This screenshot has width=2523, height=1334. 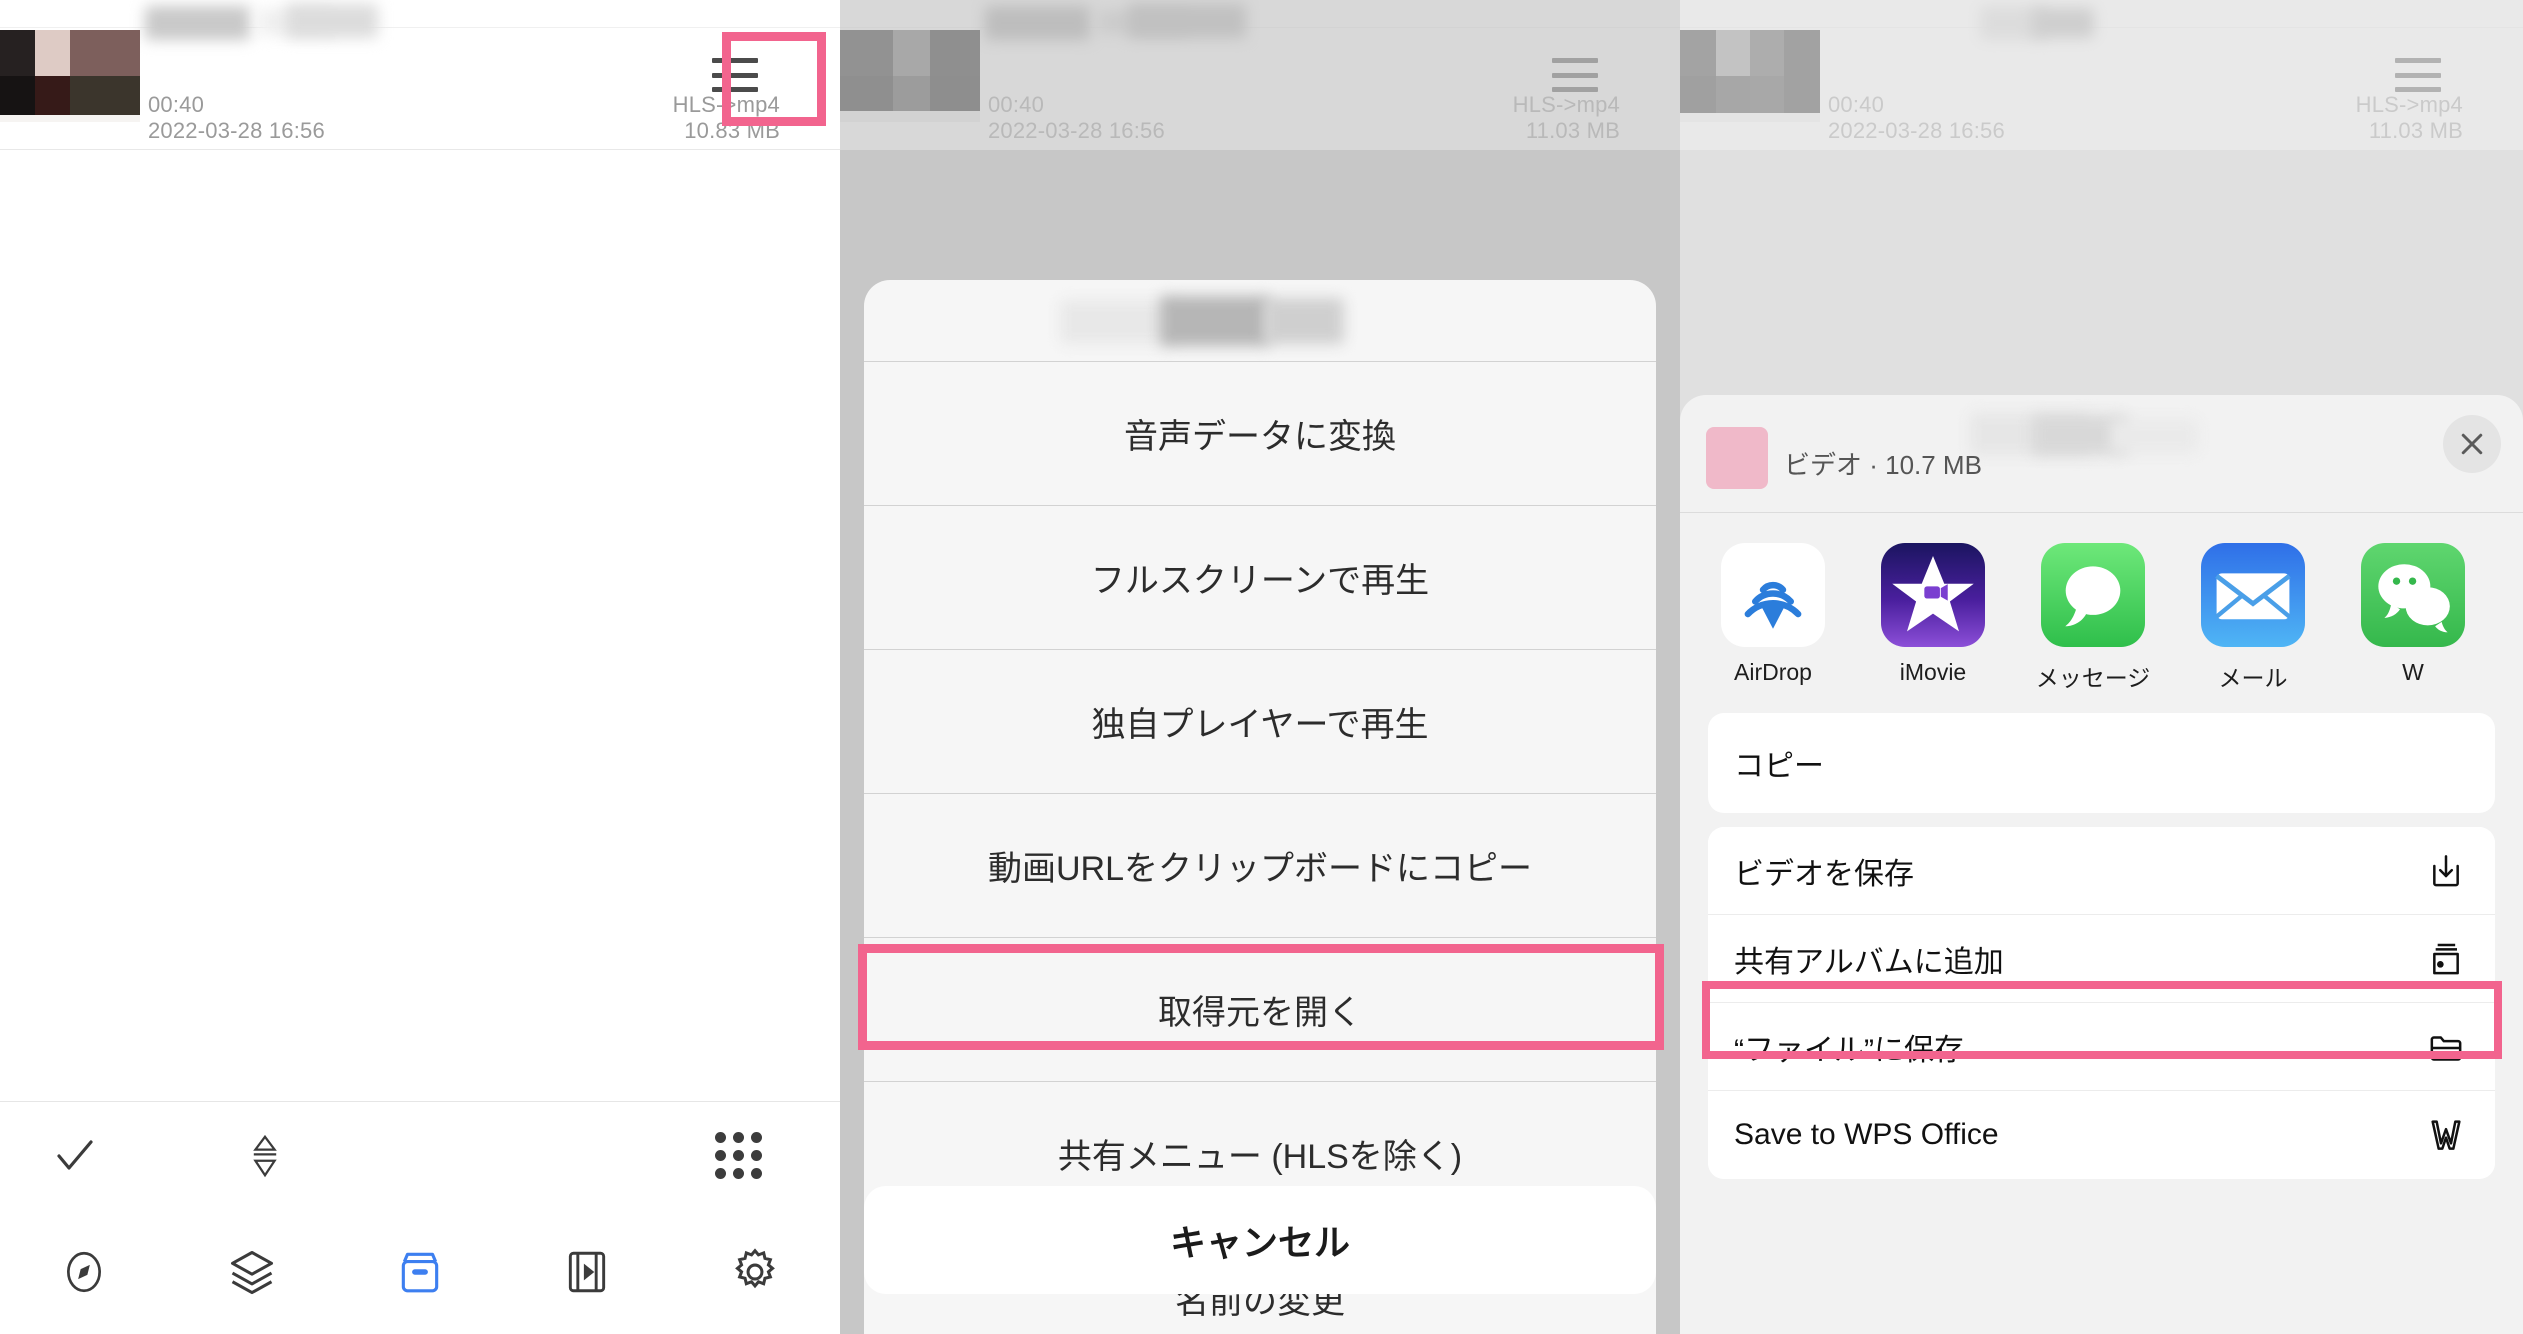 I want to click on share-app-wechat: W, so click(x=2413, y=618).